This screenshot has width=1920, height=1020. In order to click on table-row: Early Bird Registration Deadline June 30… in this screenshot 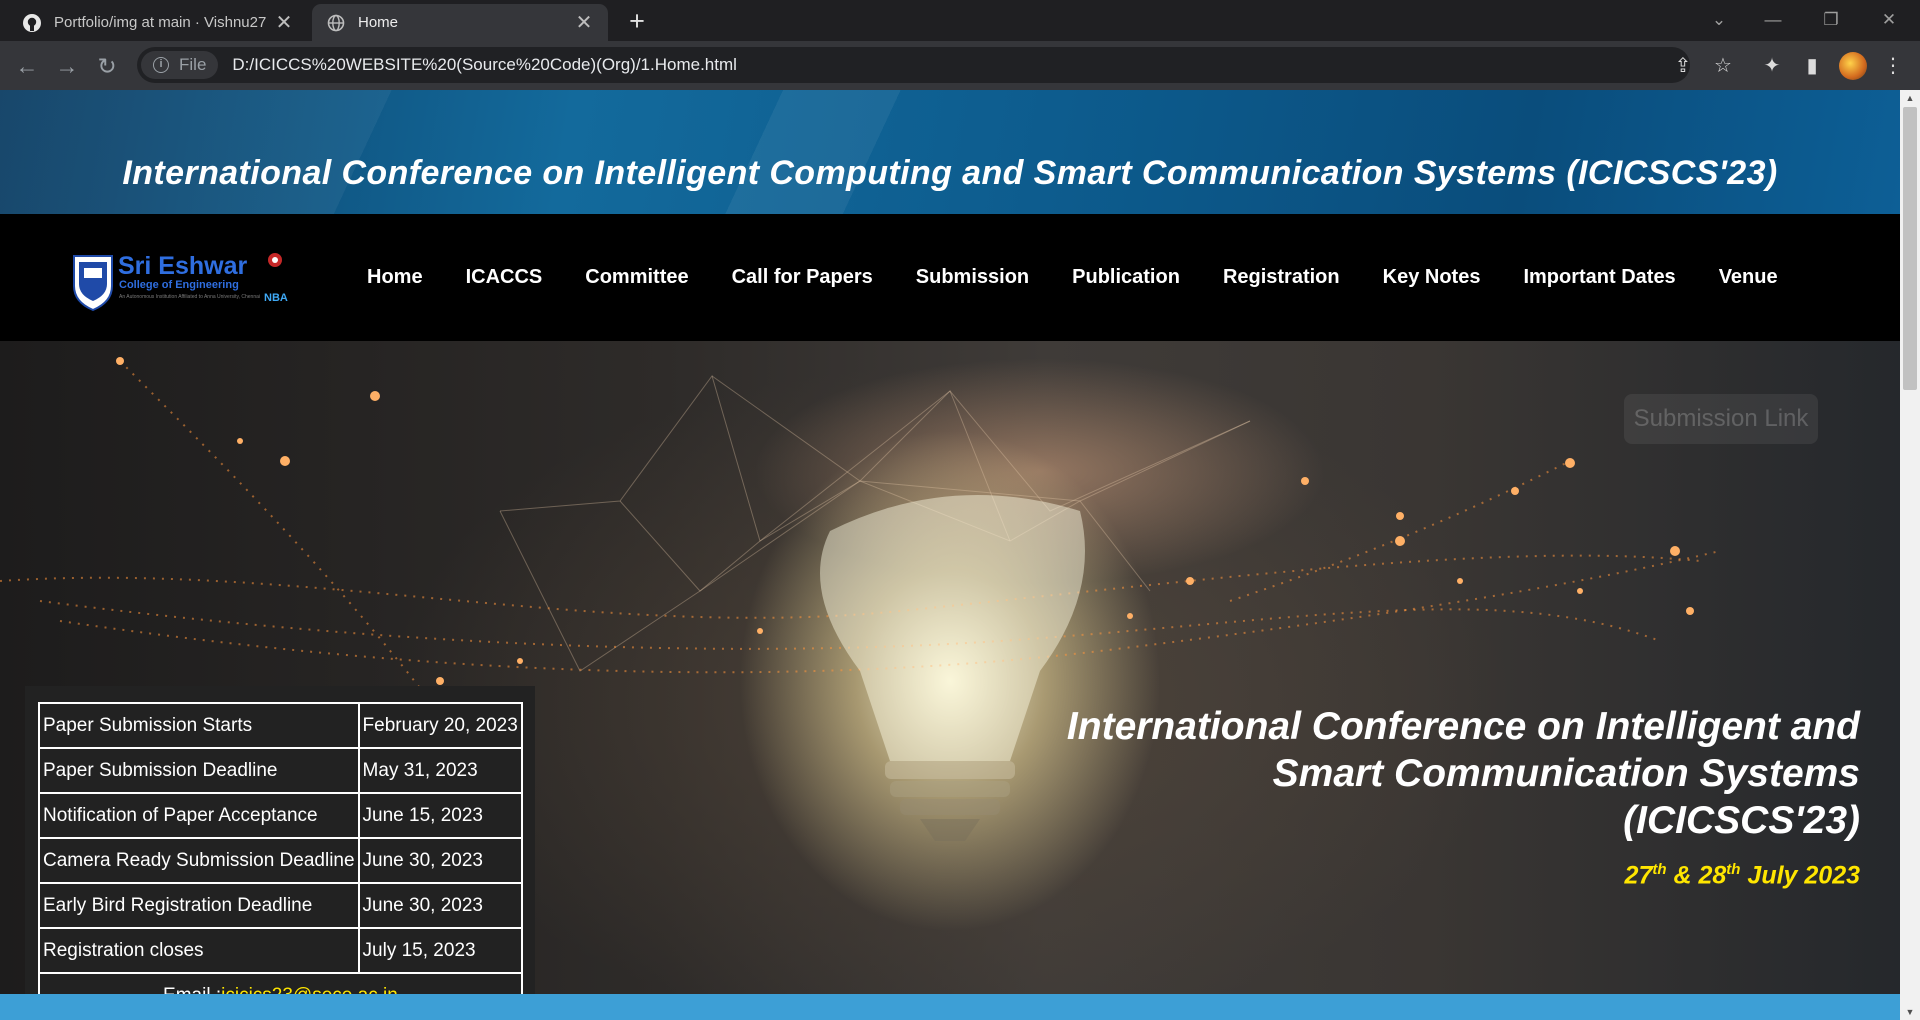, I will do `click(280, 905)`.